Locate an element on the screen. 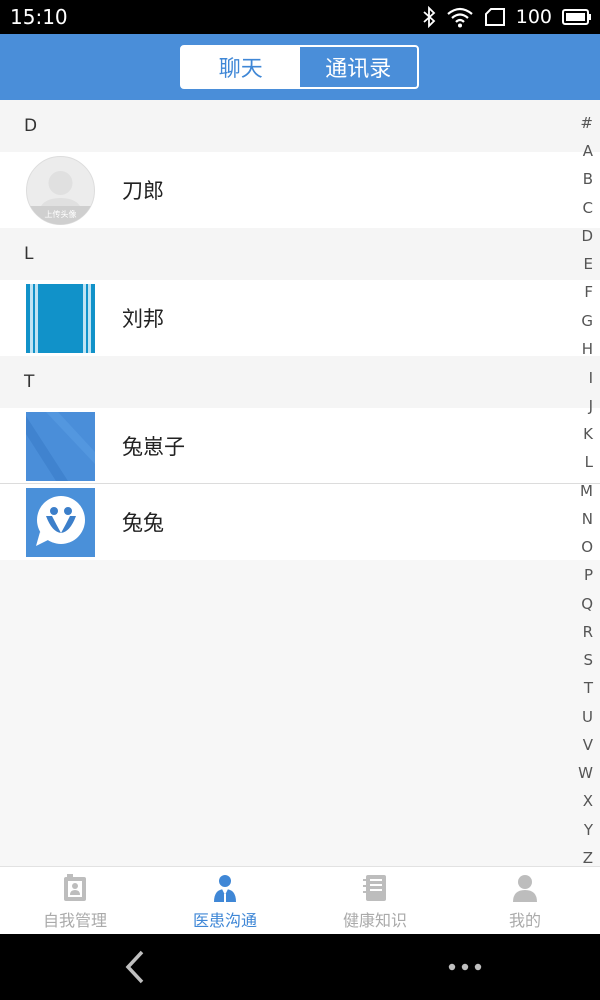 Image resolution: width=600 pixels, height=1000 pixels. contact-row: 兔崽子 is located at coordinates (300, 446).